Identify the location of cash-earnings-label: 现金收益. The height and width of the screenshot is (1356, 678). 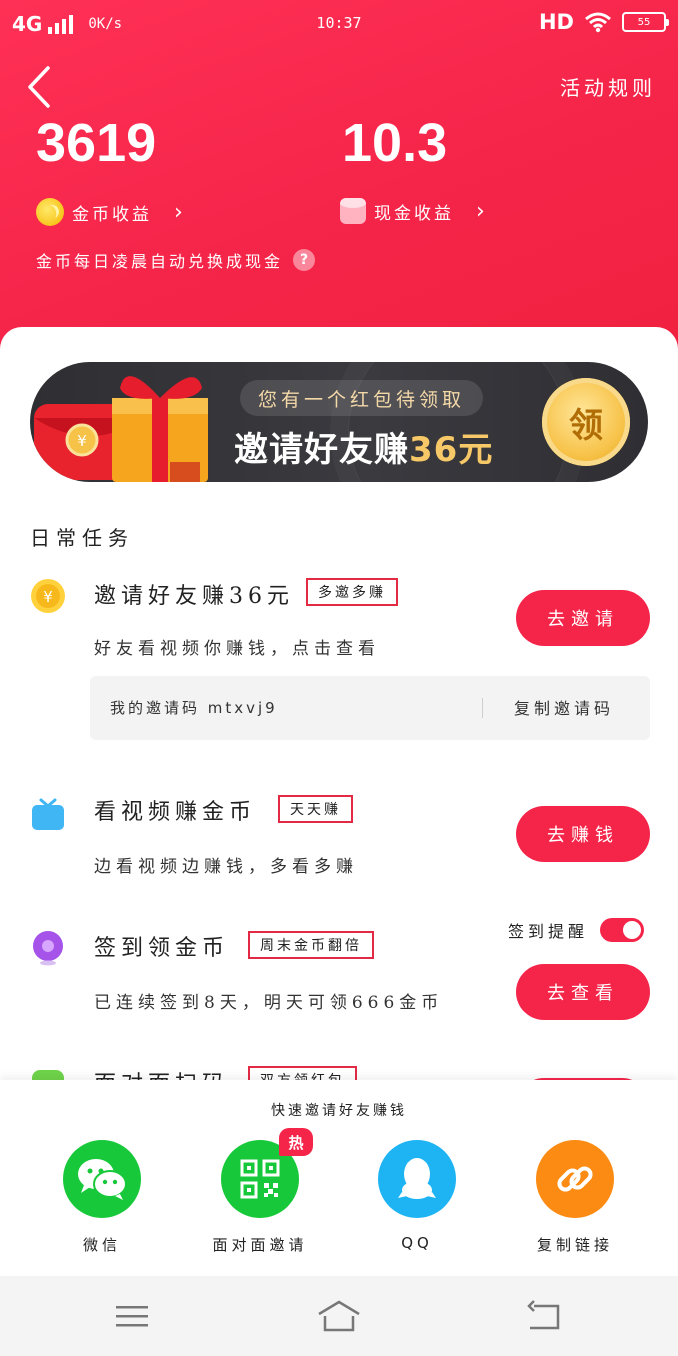
(414, 213).